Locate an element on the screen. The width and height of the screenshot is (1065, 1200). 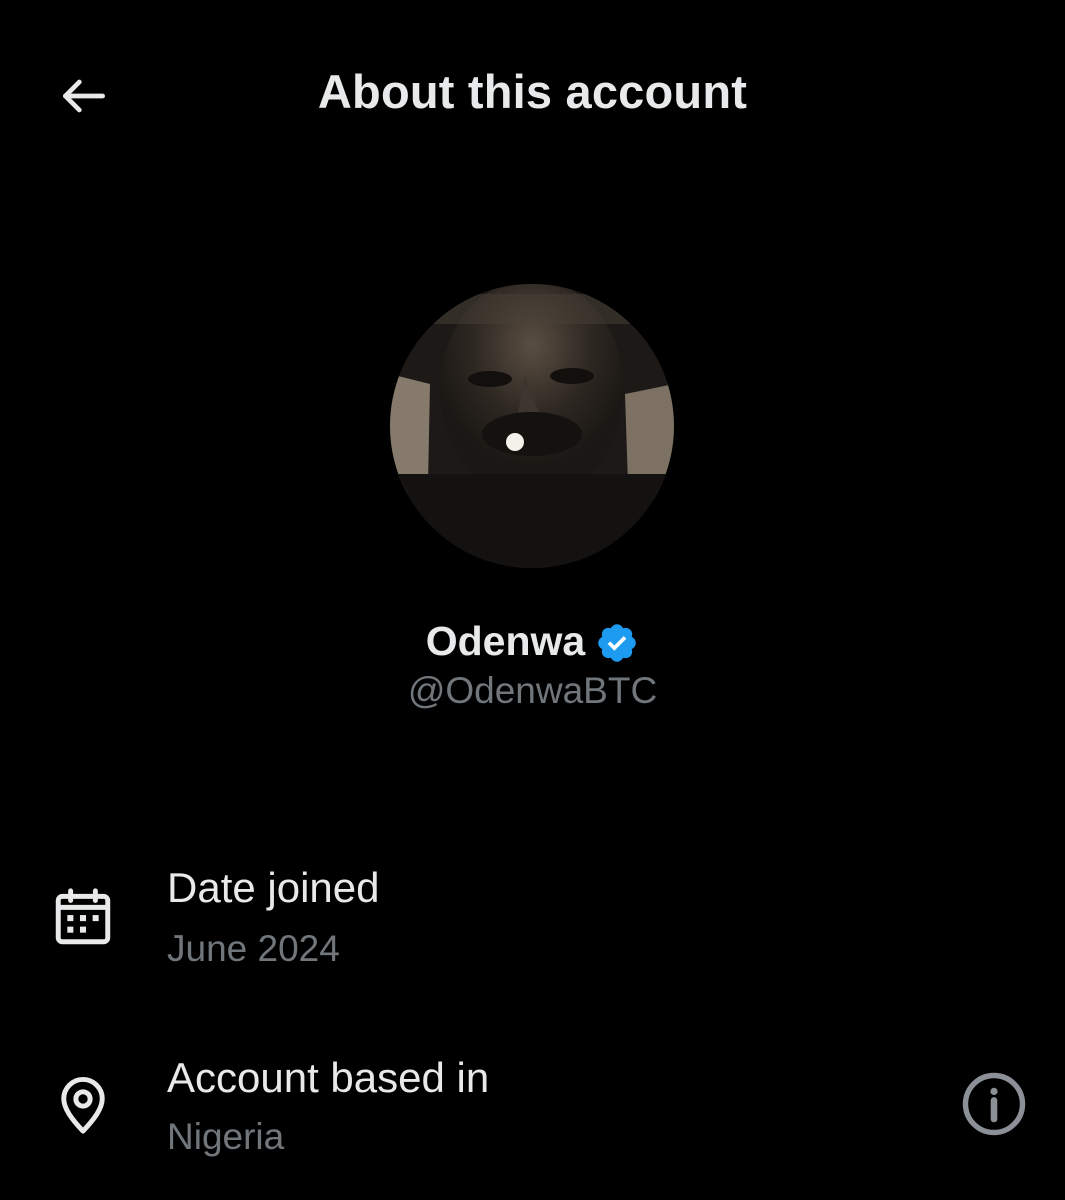
display-name: Odenwa is located at coordinates (505, 641).